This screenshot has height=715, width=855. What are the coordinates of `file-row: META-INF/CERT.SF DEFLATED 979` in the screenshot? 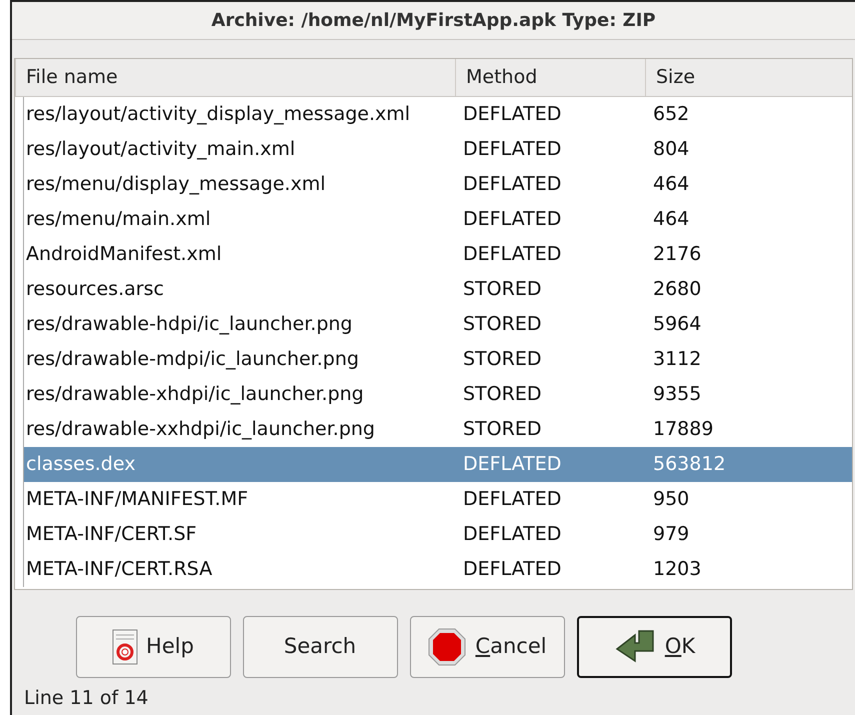 It's located at (438, 534).